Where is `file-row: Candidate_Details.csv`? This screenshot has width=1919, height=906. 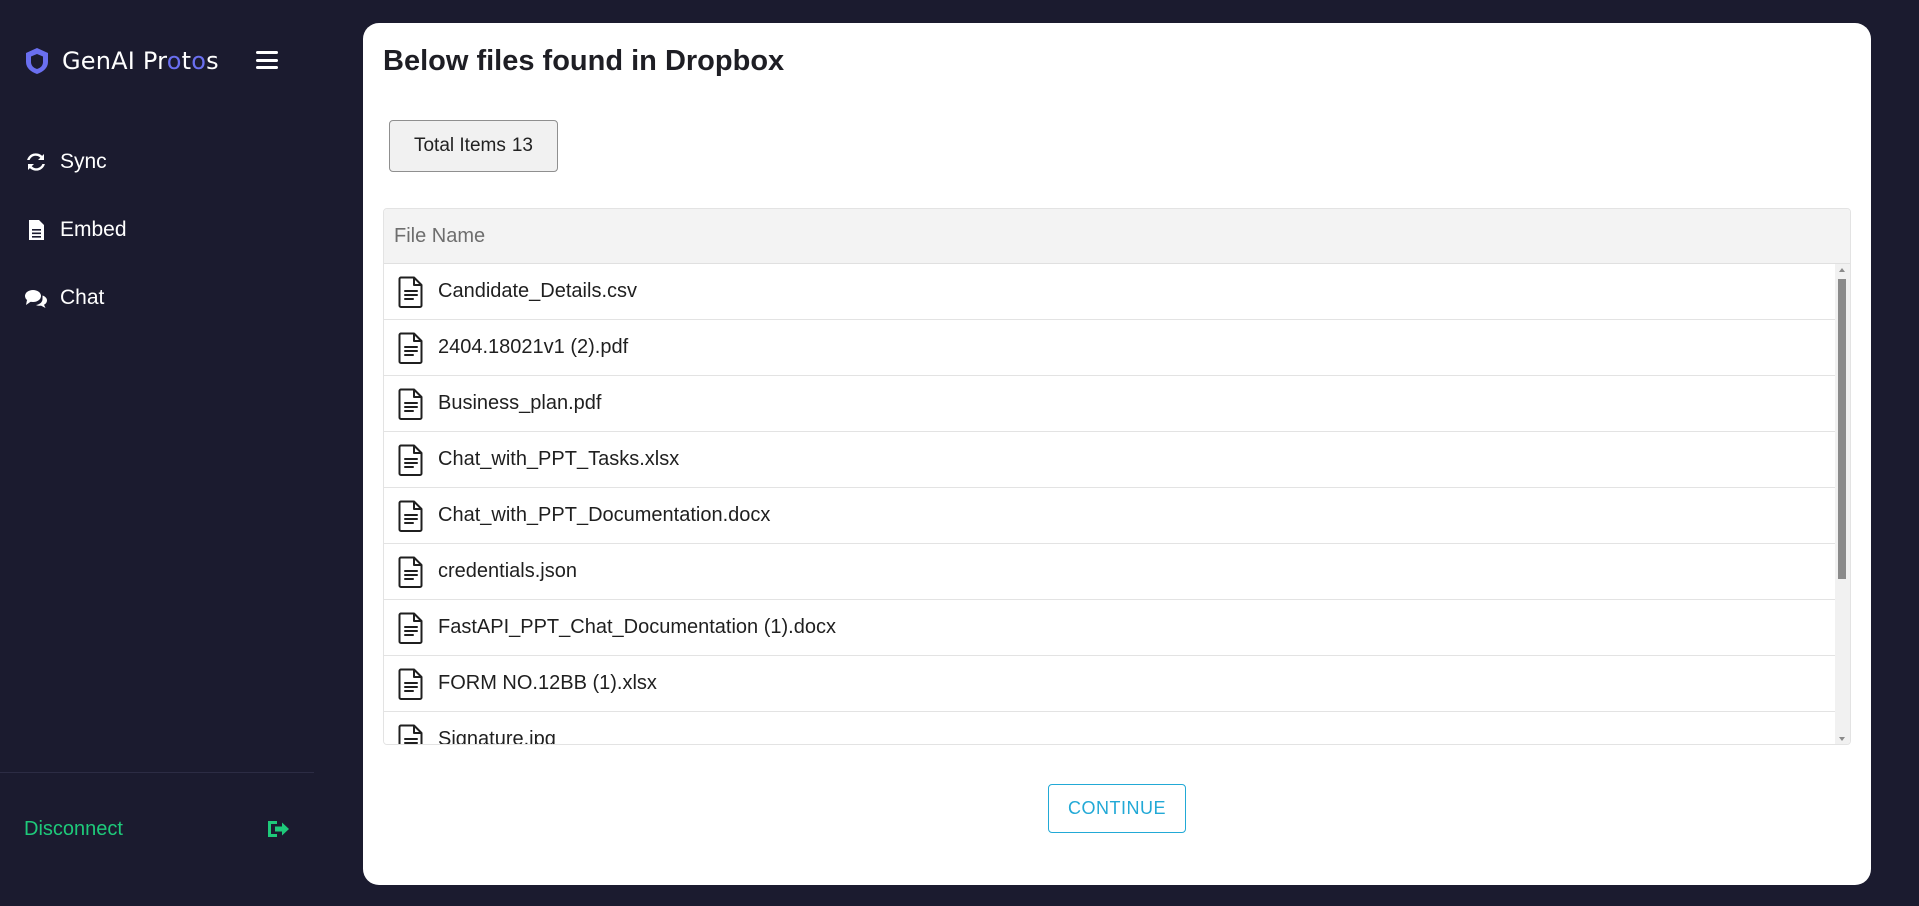
file-row: Candidate_Details.csv is located at coordinates (1110, 292).